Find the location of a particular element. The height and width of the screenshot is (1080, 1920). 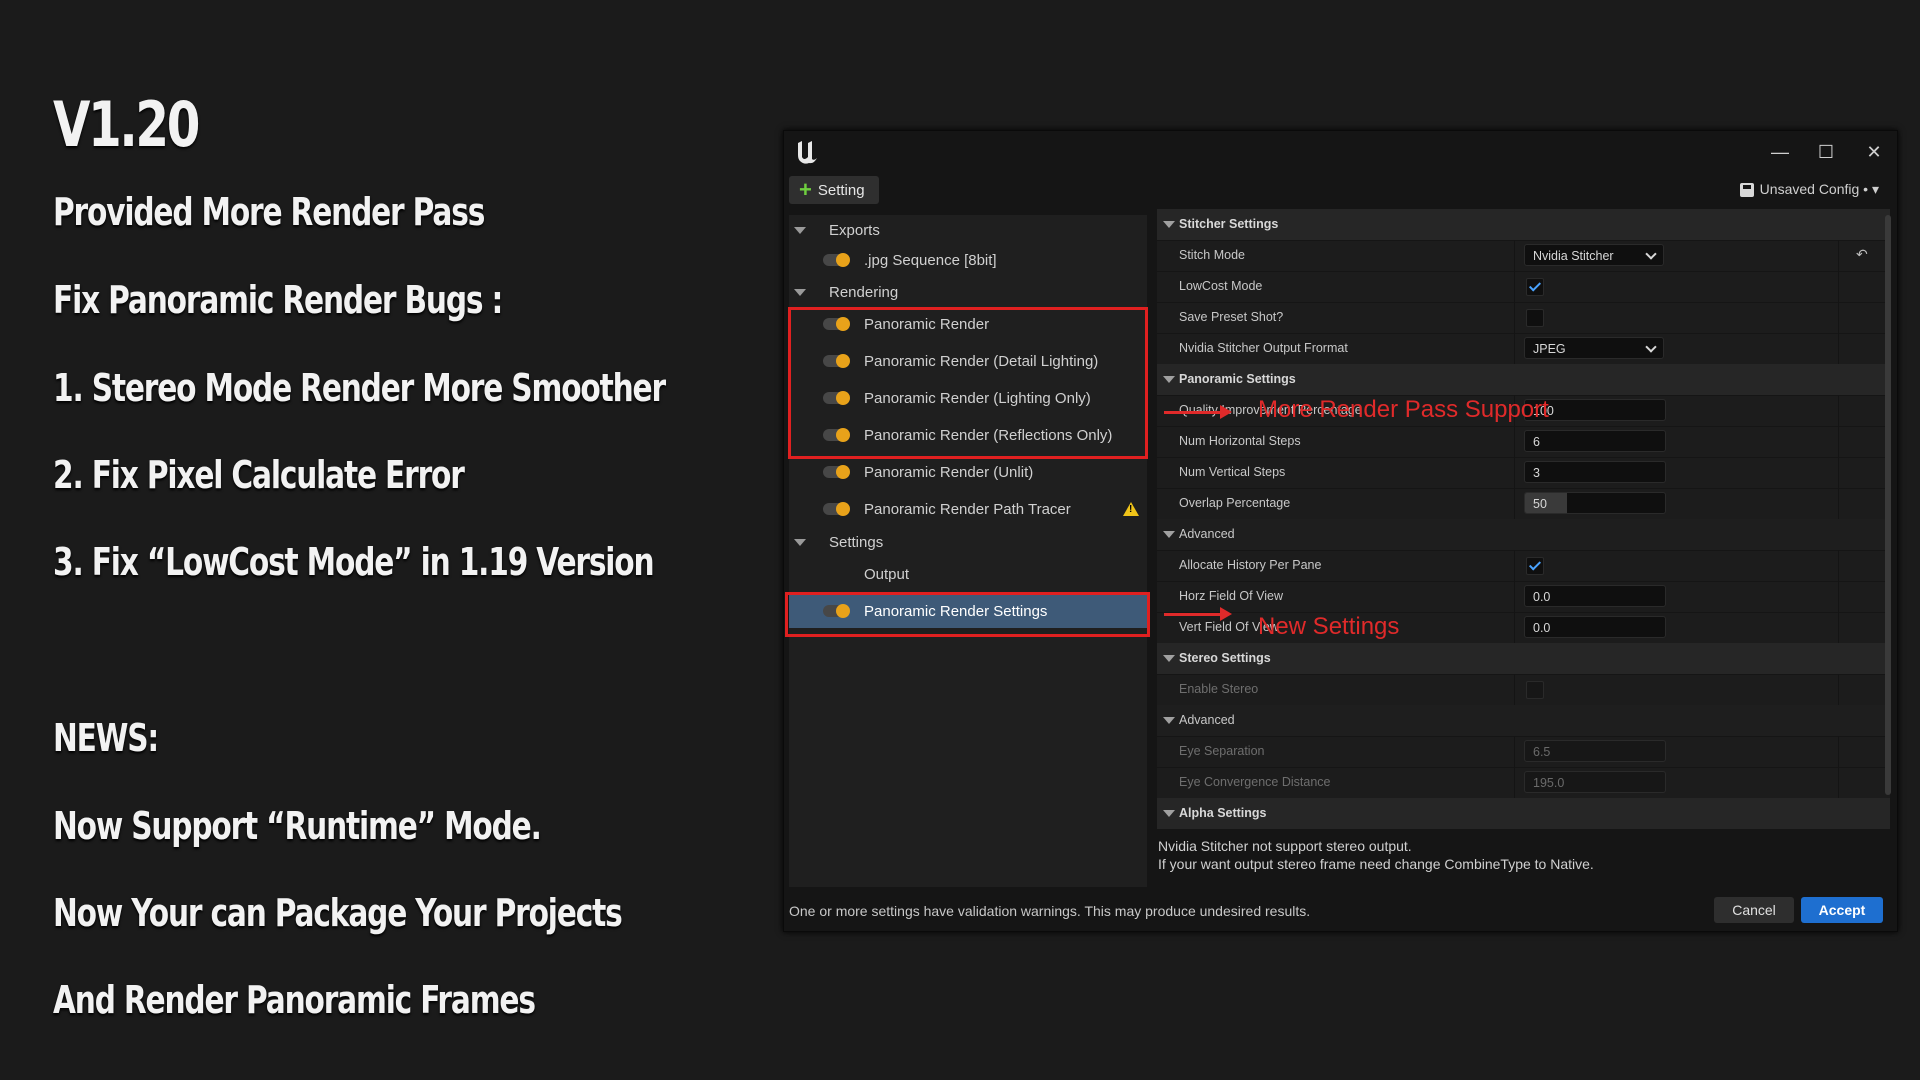

tree-item-label: Panoramic Render Settings is located at coordinates (956, 611).